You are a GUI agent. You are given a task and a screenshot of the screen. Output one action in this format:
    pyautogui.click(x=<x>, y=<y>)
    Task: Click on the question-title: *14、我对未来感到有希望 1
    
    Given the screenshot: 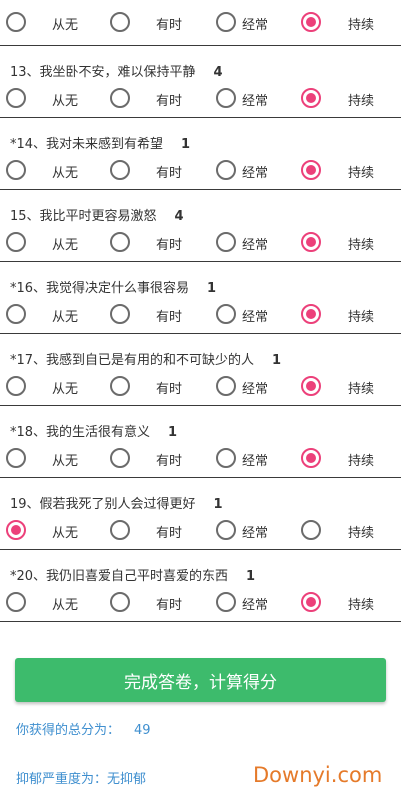 What is the action you would take?
    pyautogui.click(x=100, y=142)
    